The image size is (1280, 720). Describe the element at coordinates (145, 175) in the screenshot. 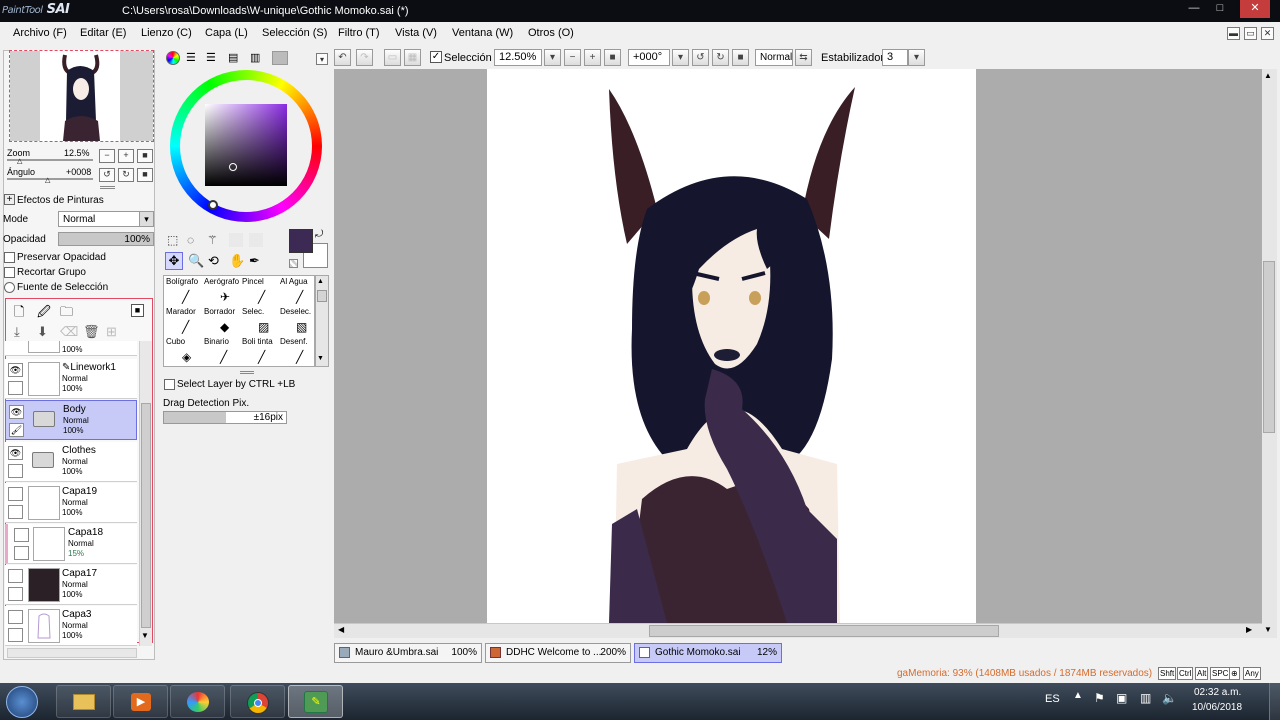

I see `nav-rotate-reset-button: ■` at that location.